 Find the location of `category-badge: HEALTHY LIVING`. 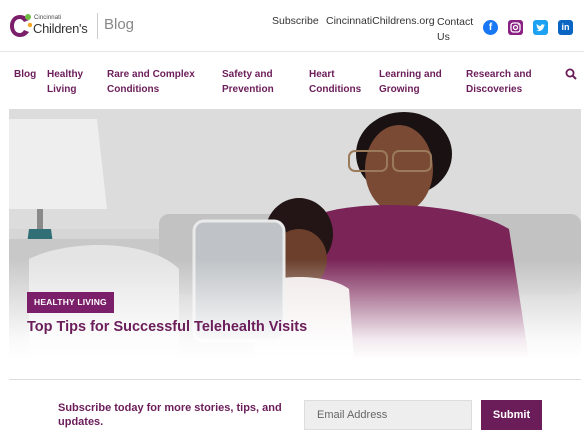

category-badge: HEALTHY LIVING is located at coordinates (70, 302).